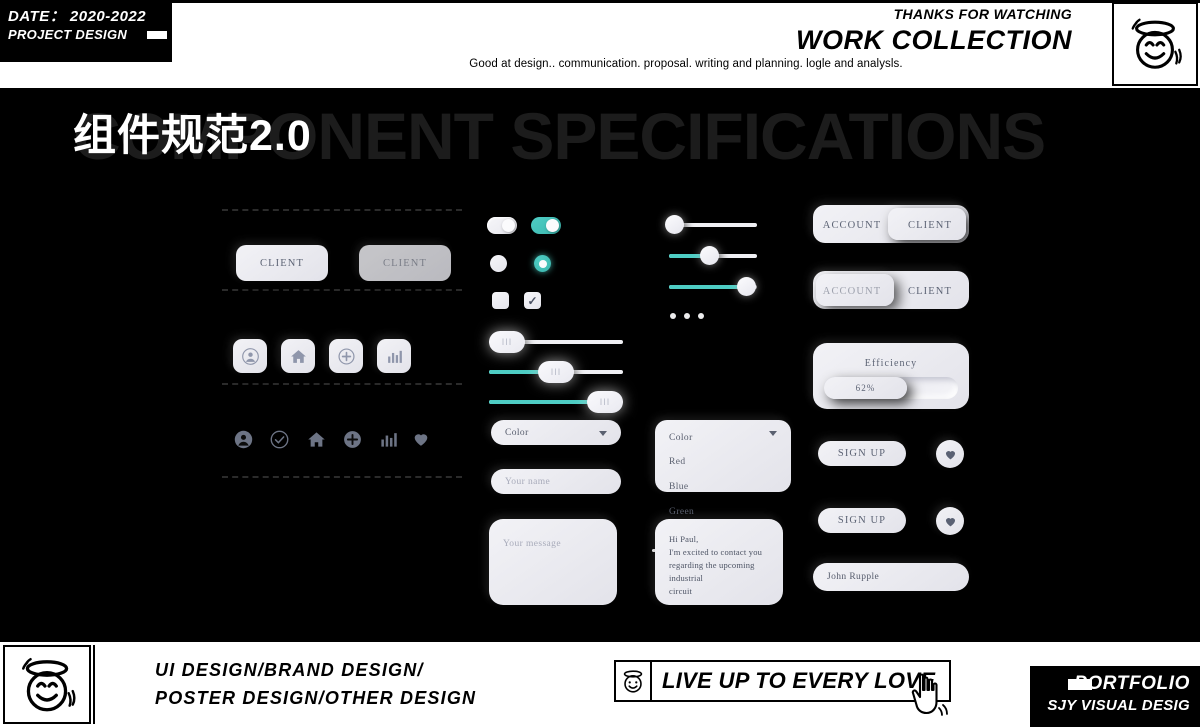 This screenshot has width=1200, height=727. What do you see at coordinates (502, 225) in the screenshot?
I see `toggle-off` at bounding box center [502, 225].